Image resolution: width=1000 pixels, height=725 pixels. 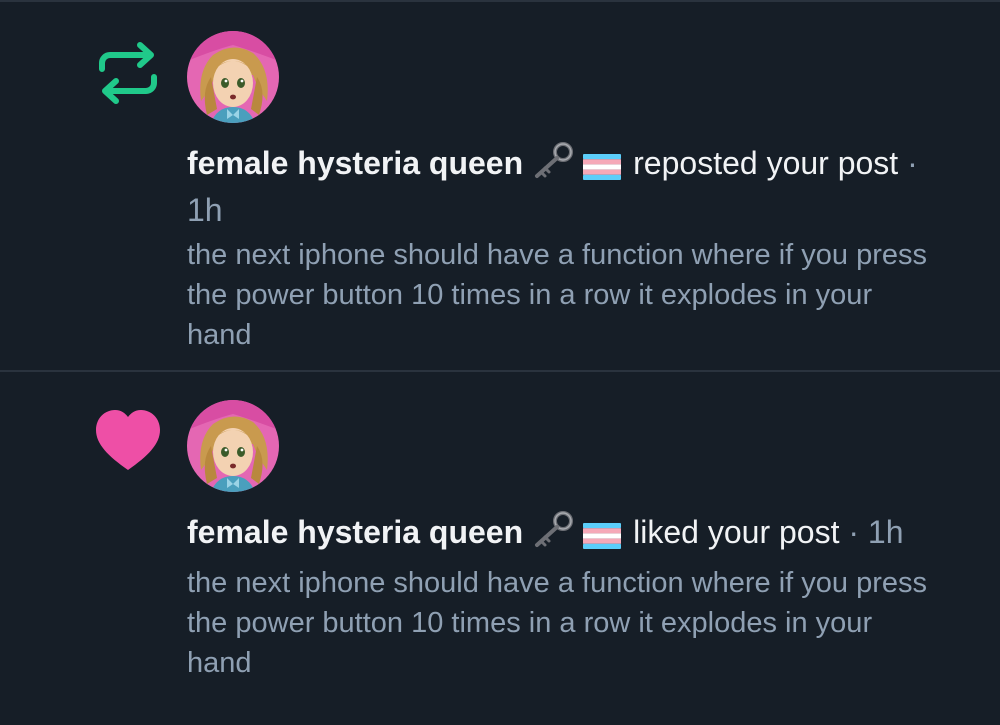 What do you see at coordinates (766, 163) in the screenshot?
I see `action-text: reposted your post` at bounding box center [766, 163].